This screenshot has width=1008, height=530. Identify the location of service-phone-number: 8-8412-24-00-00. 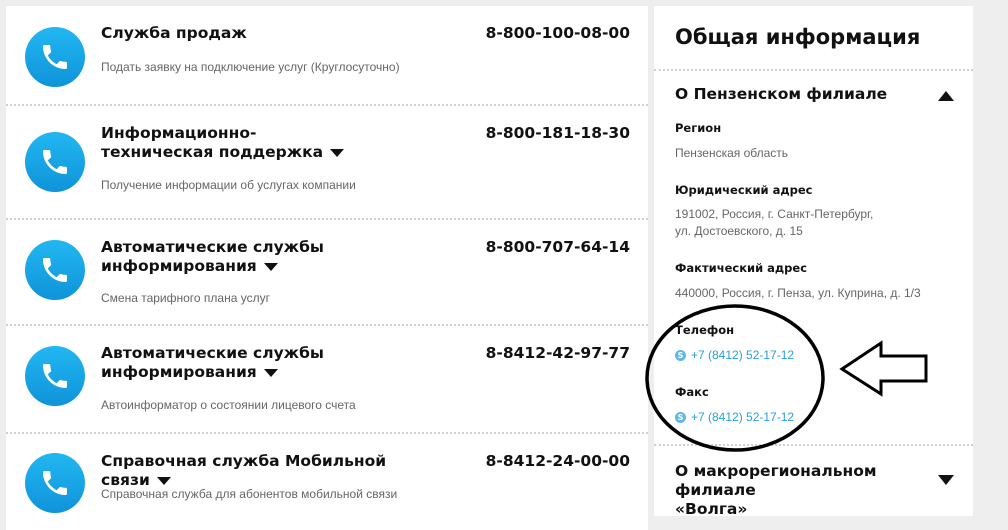
(558, 461).